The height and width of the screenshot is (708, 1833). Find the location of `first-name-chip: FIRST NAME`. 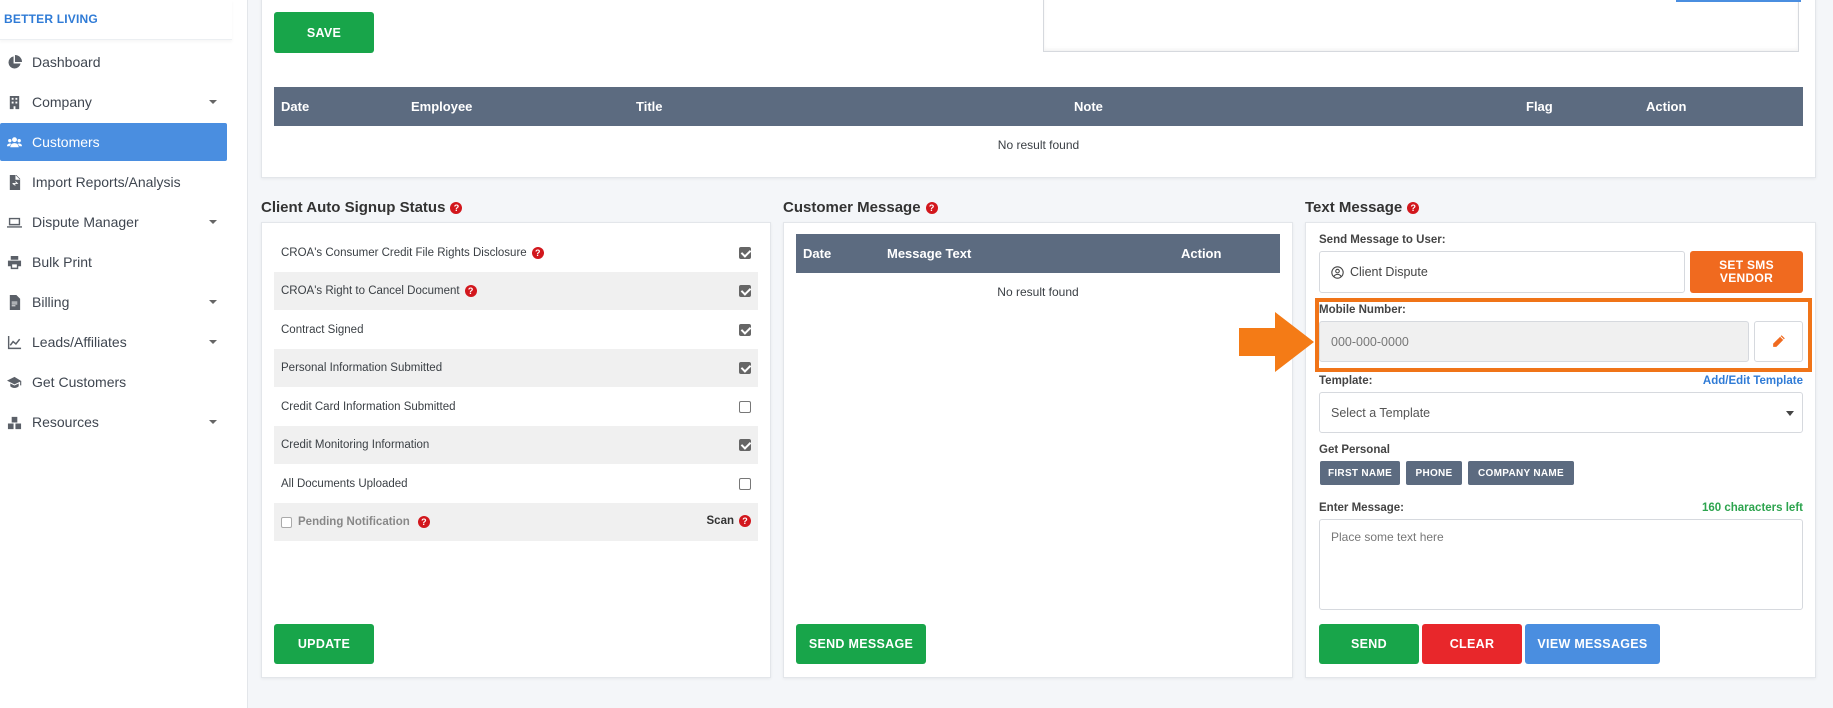

first-name-chip: FIRST NAME is located at coordinates (1360, 473).